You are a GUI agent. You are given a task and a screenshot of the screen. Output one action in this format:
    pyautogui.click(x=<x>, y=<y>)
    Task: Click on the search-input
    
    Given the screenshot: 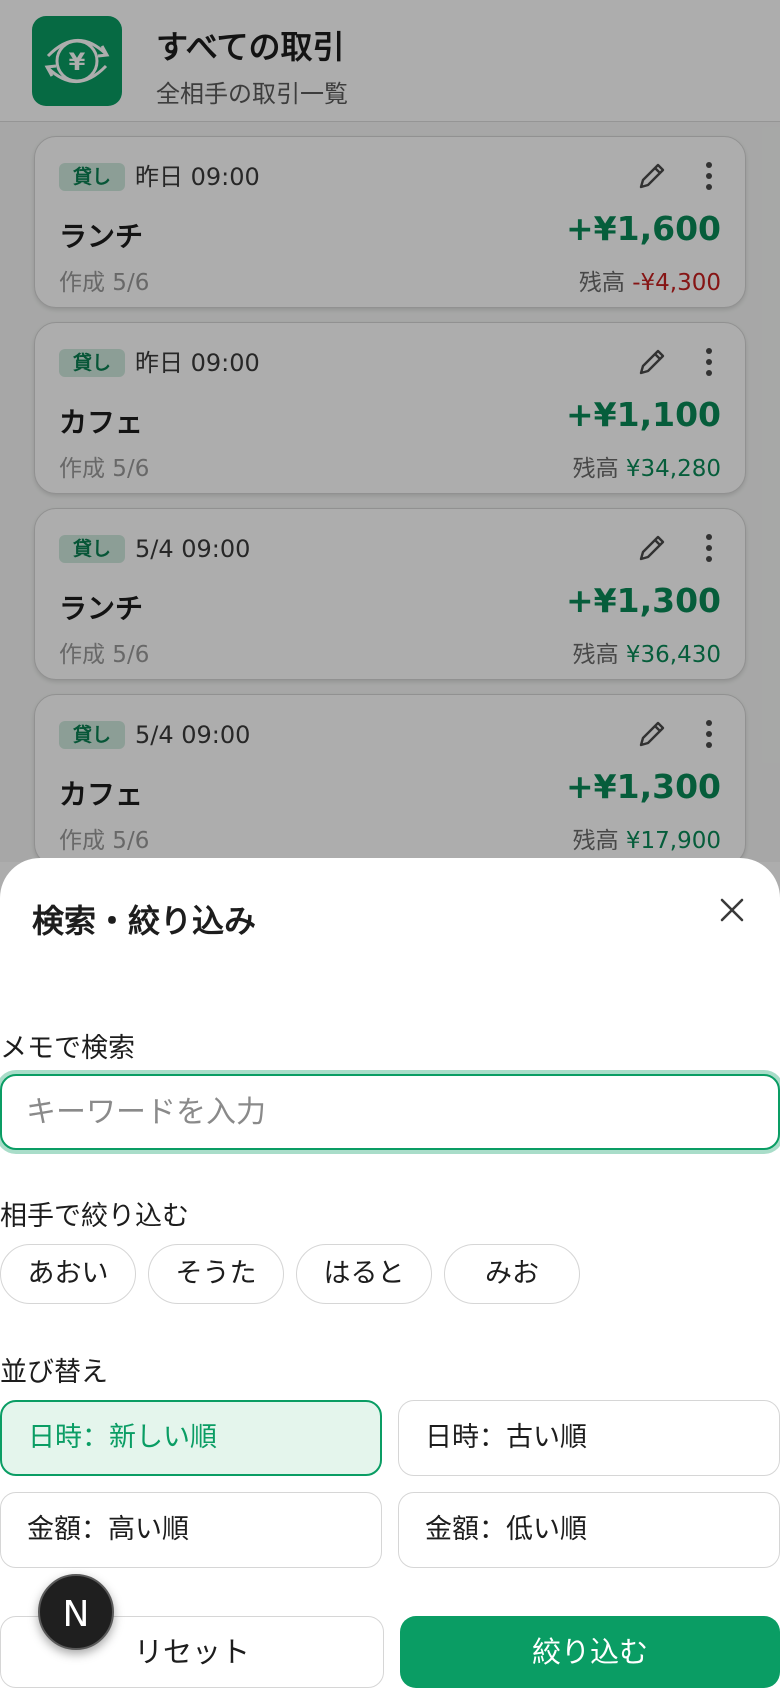 What is the action you would take?
    pyautogui.click(x=390, y=1112)
    